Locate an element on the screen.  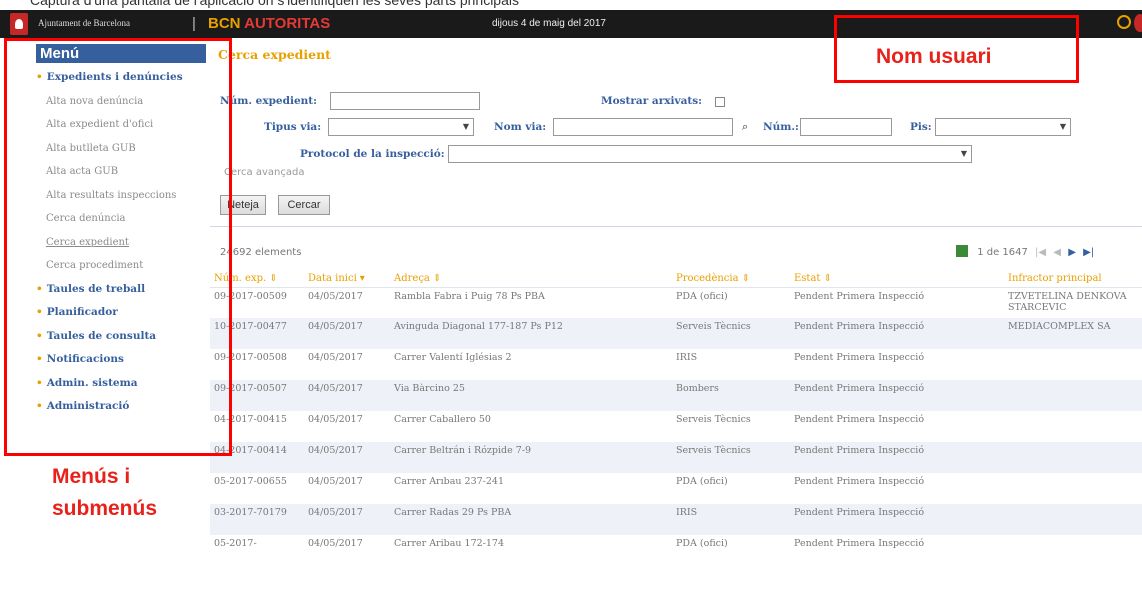
column-header: Data inici ▾ is located at coordinates (347, 279).